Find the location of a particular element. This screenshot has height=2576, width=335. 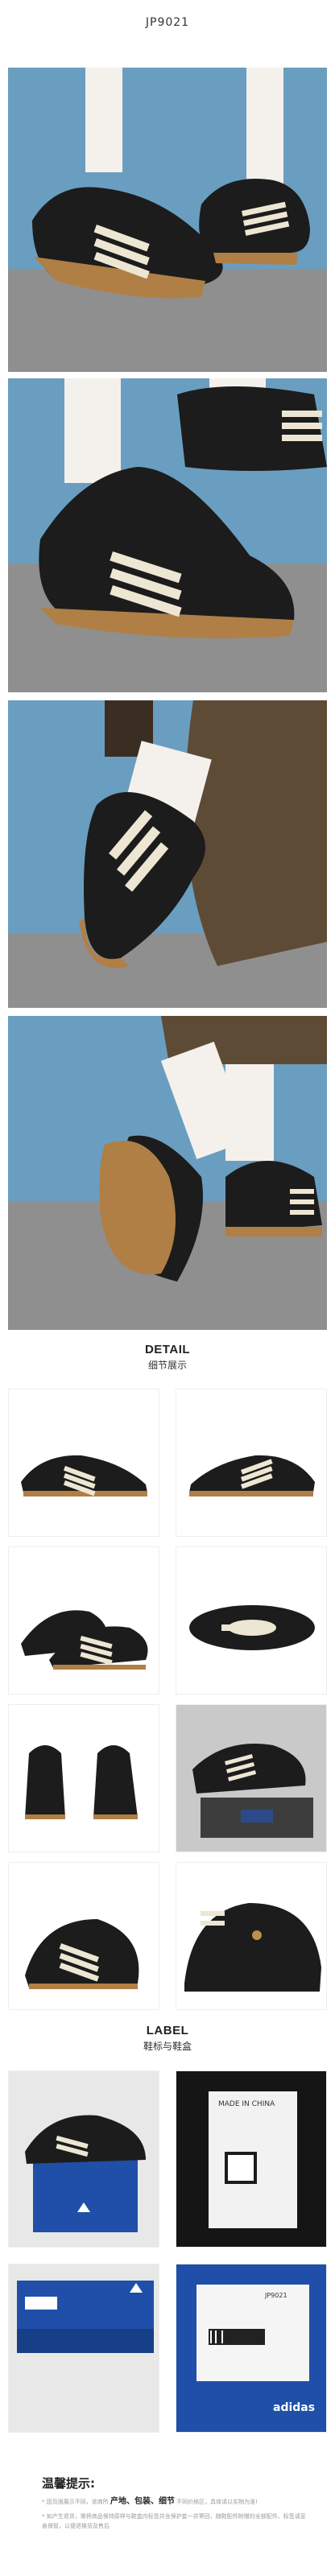

label-tile-tongue-label: MADE IN CHINA is located at coordinates (252, 2159).